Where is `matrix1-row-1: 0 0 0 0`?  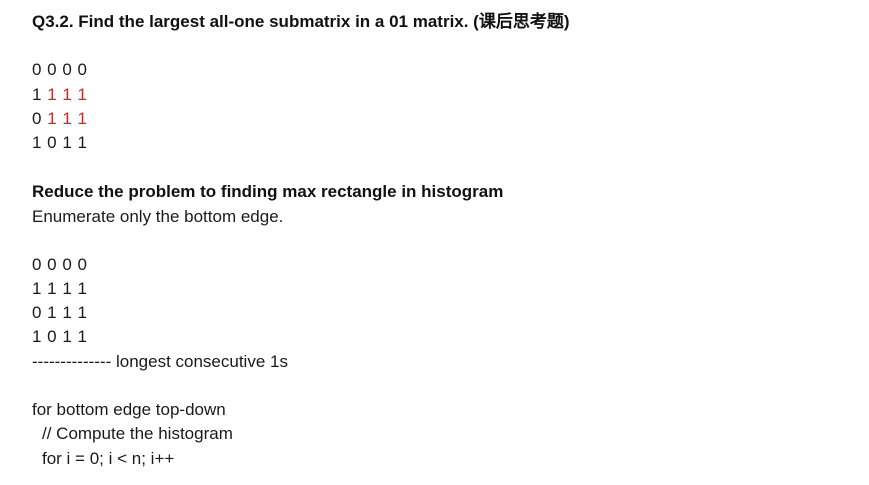
matrix1-row-1: 0 0 0 0 is located at coordinates (60, 70).